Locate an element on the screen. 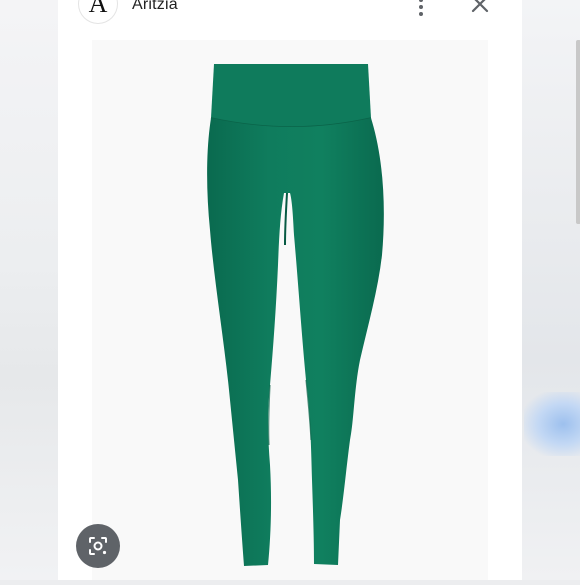  close-icon is located at coordinates (480, 6).